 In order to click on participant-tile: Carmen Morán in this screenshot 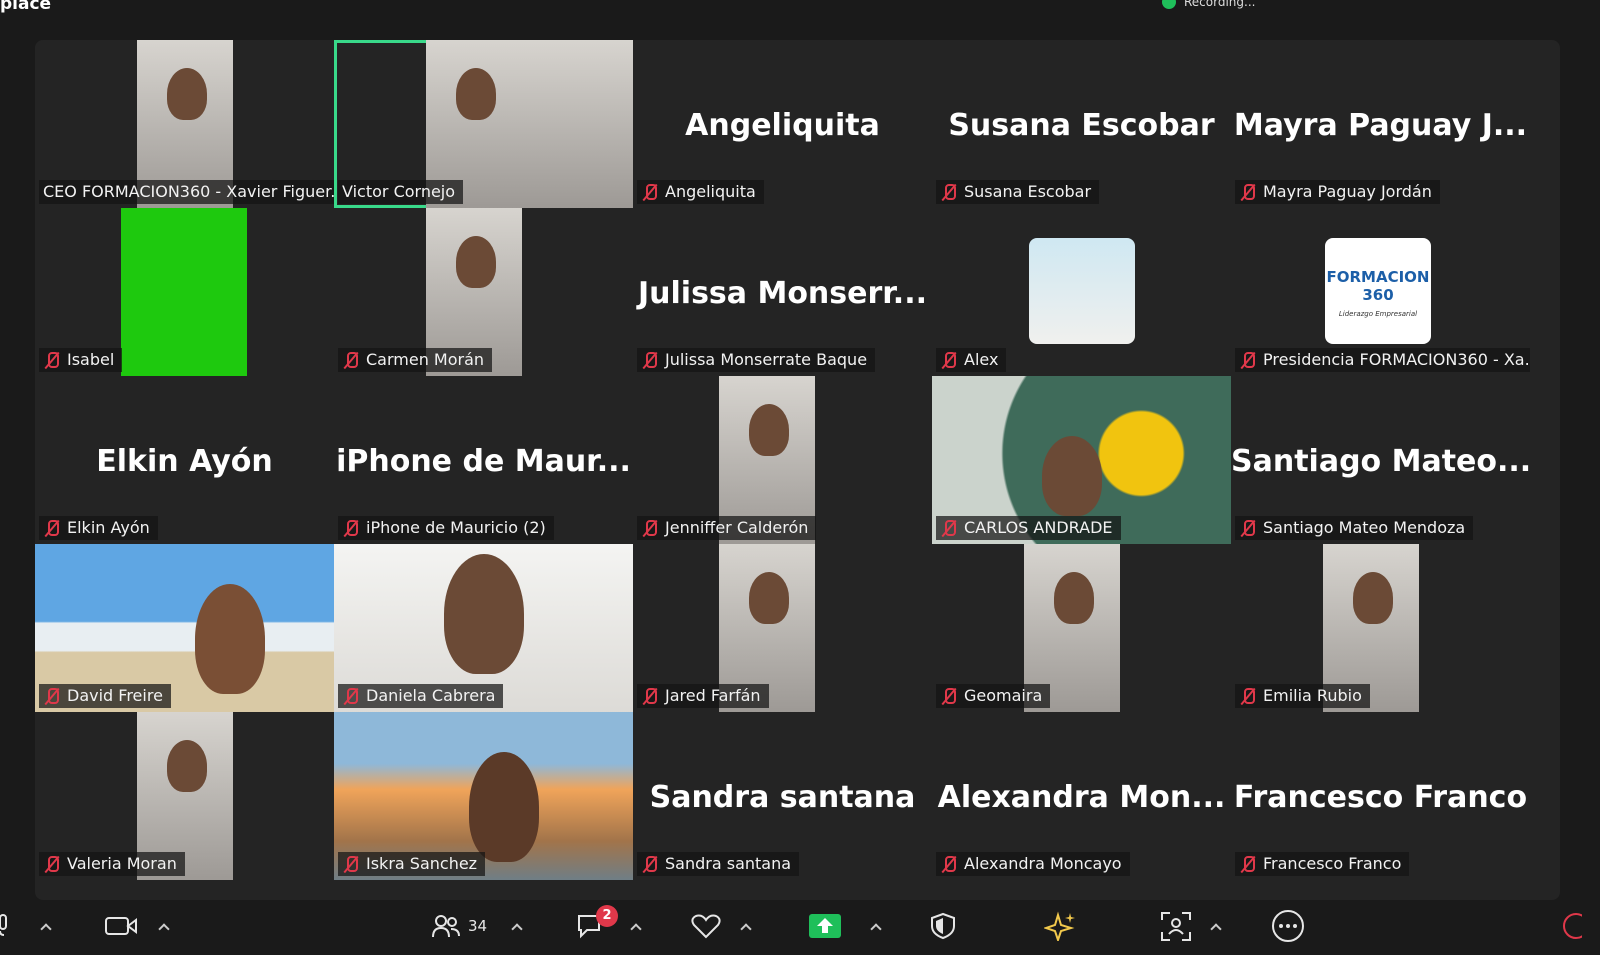, I will do `click(483, 292)`.